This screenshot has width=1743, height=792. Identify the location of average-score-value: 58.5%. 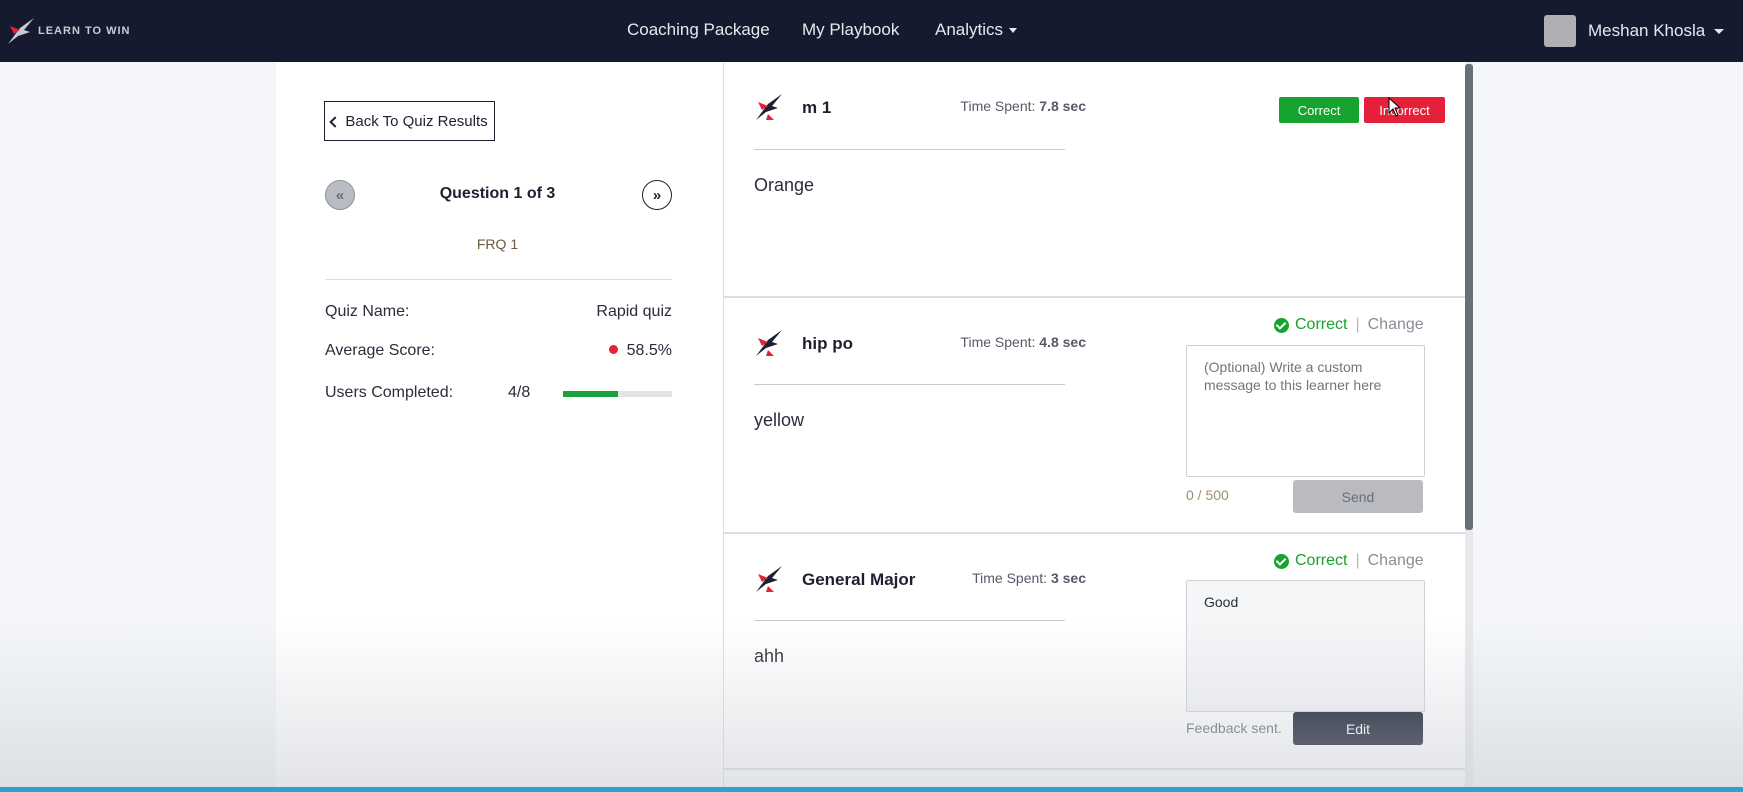
(640, 351).